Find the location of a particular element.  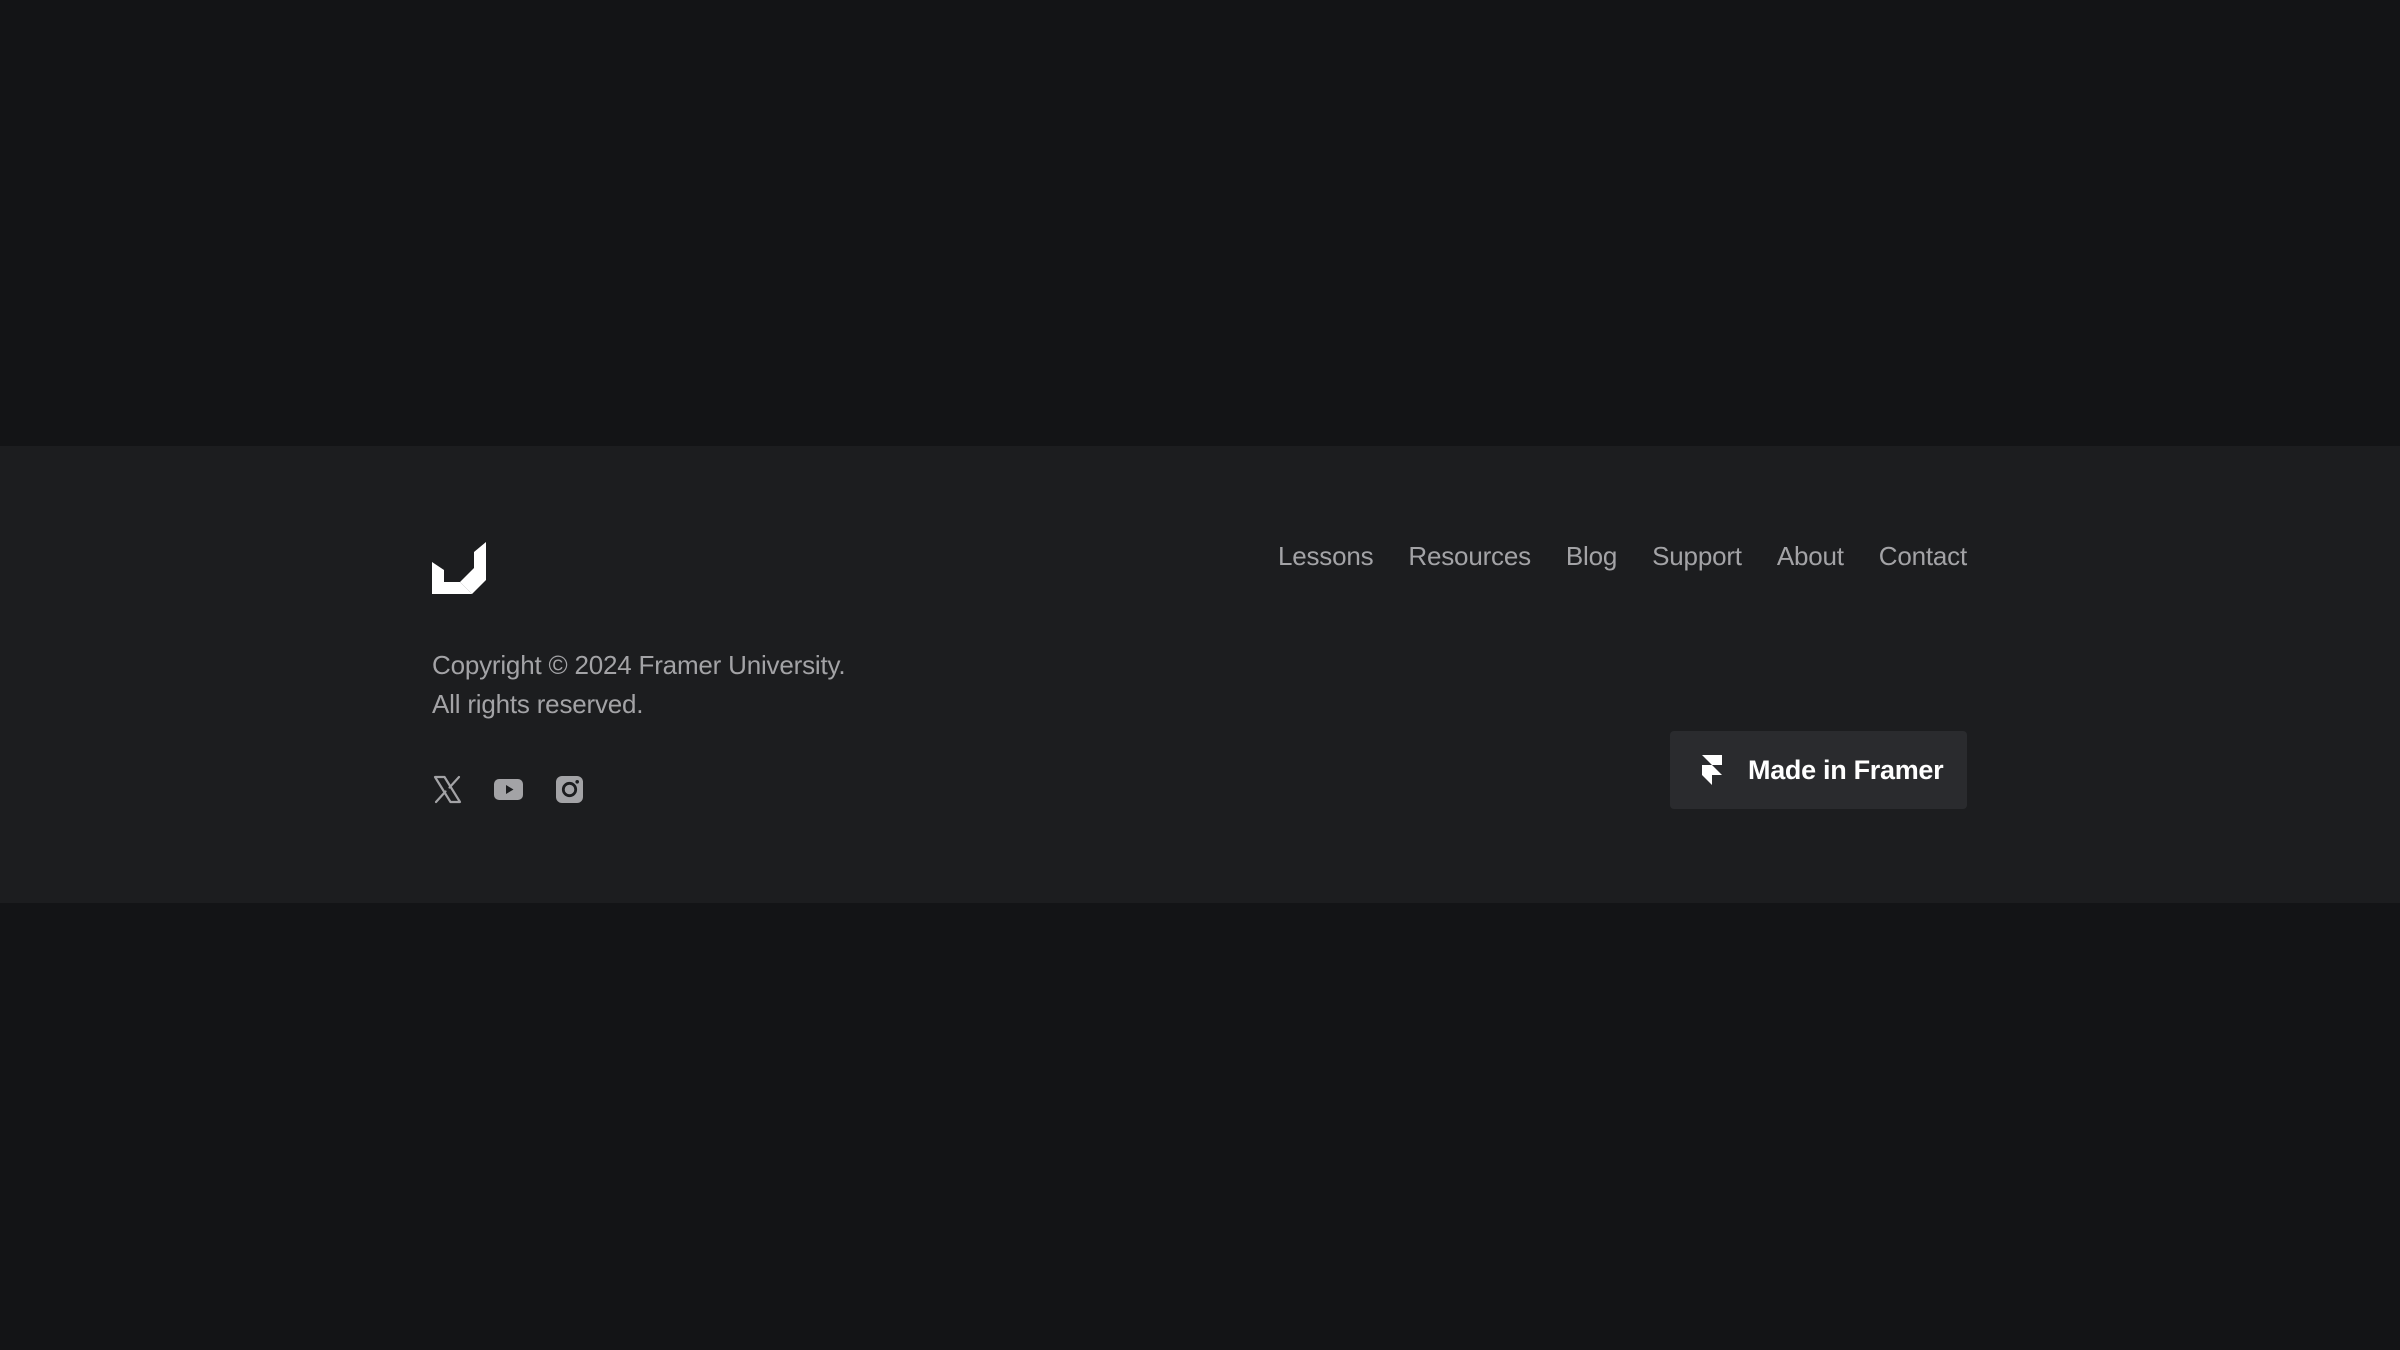

youtube-icon is located at coordinates (508, 789).